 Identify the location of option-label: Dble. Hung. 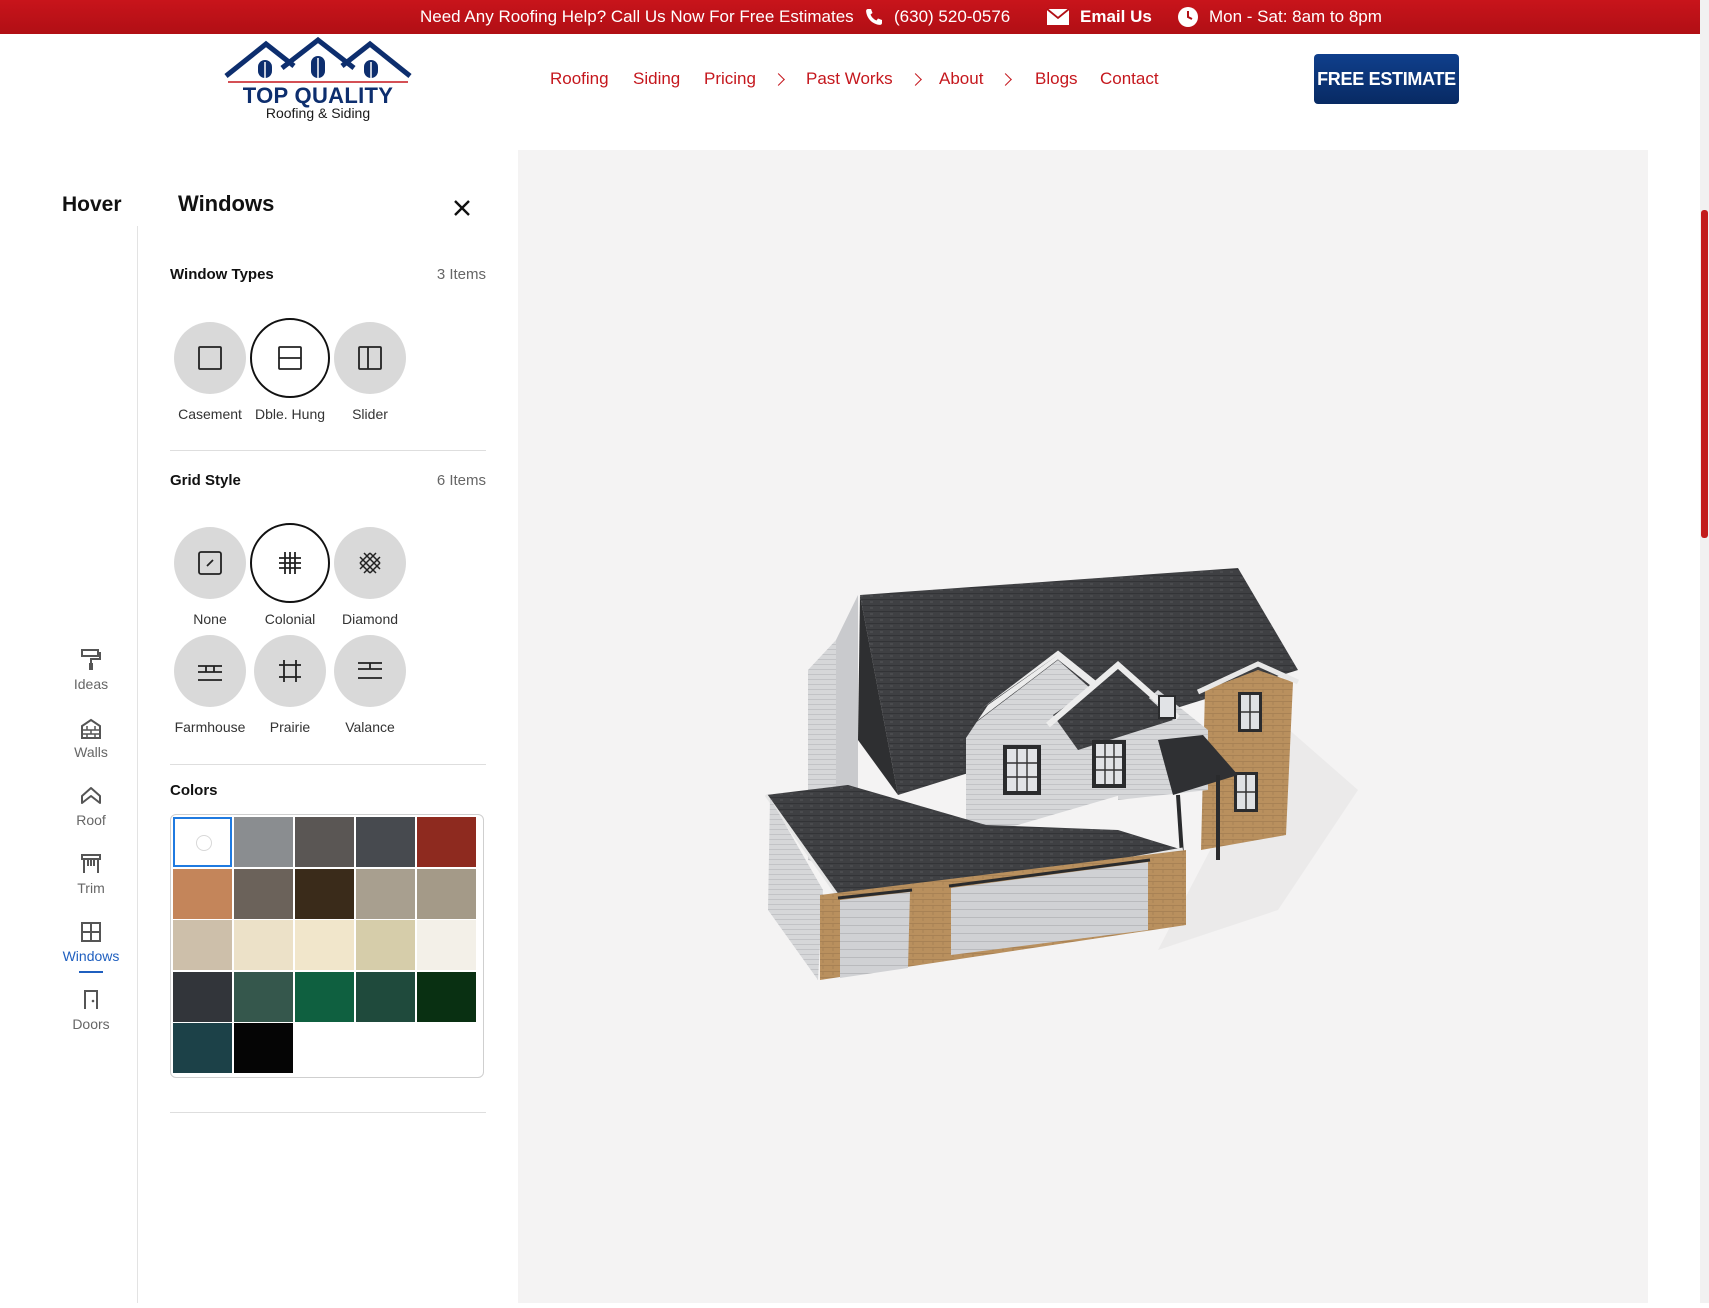
(290, 414).